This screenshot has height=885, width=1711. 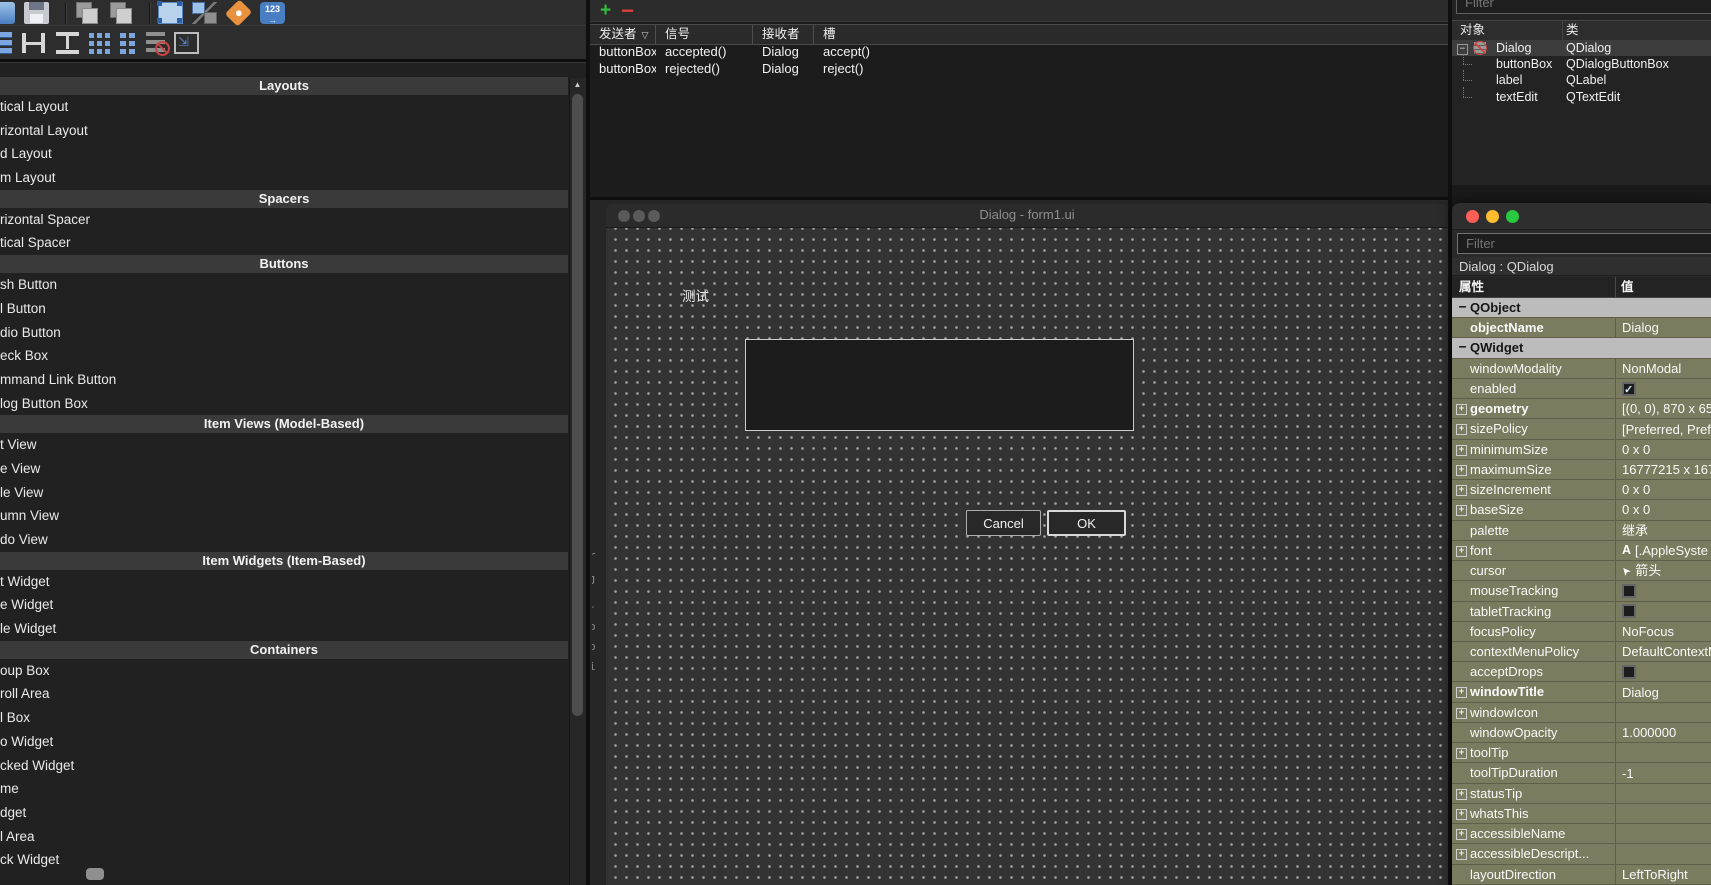 I want to click on property-value: 1.000000, so click(x=1663, y=732).